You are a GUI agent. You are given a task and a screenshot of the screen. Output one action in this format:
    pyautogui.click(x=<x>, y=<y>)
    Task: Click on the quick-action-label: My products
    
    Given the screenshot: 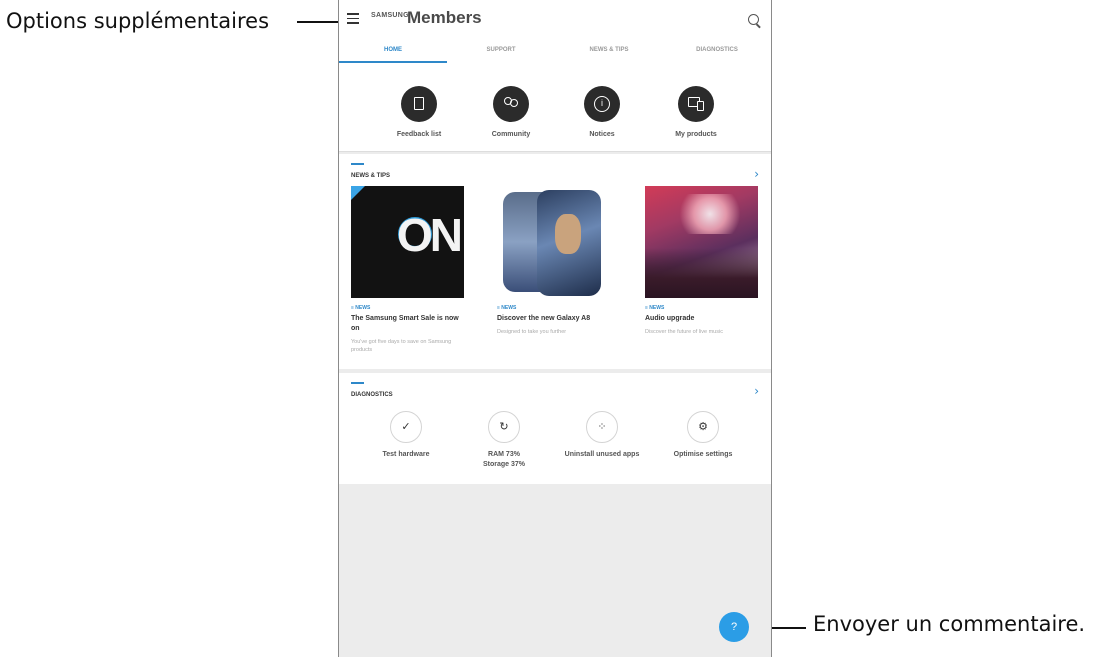 What is the action you would take?
    pyautogui.click(x=696, y=134)
    